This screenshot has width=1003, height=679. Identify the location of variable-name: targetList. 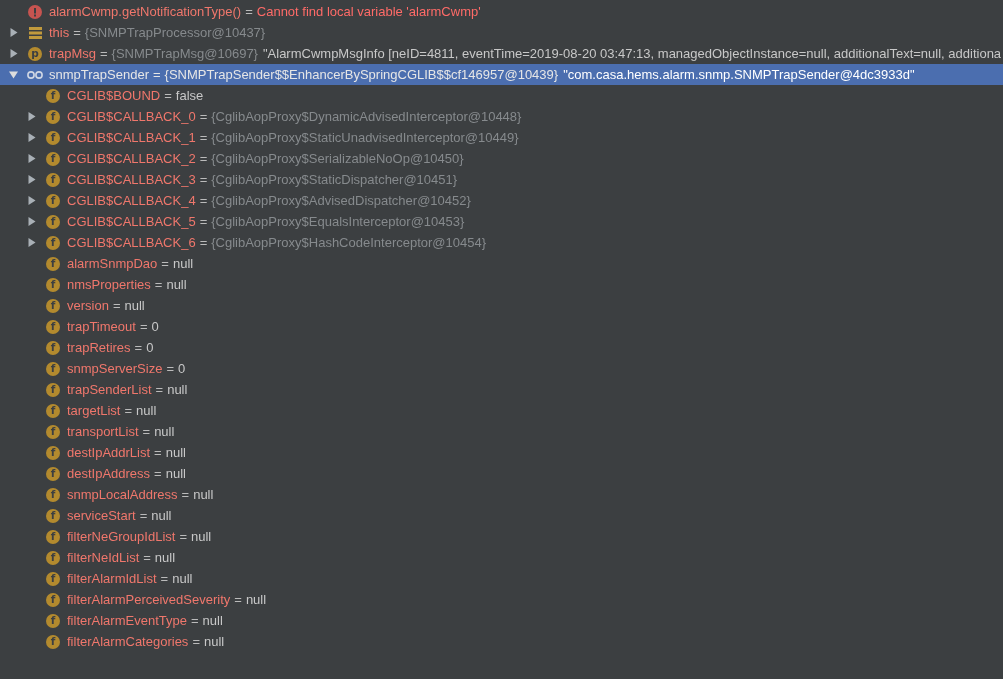
(94, 410).